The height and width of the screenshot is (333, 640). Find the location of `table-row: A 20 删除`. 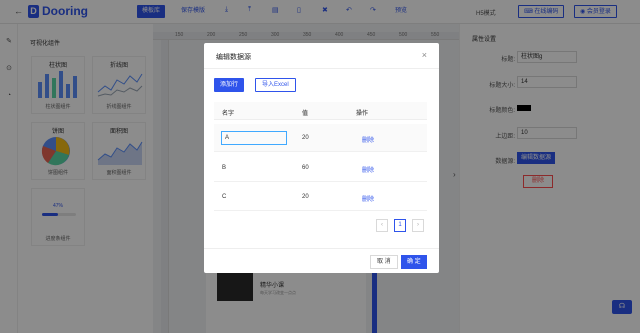

table-row: A 20 删除 is located at coordinates (320, 138).